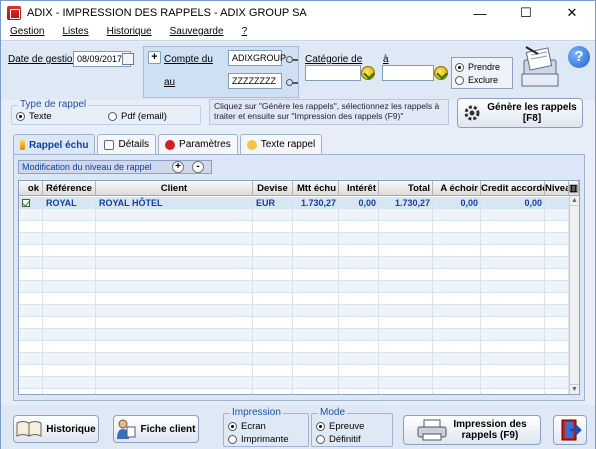 The image size is (596, 449). Describe the element at coordinates (338, 439) in the screenshot. I see `definitif-option: Définitif` at that location.